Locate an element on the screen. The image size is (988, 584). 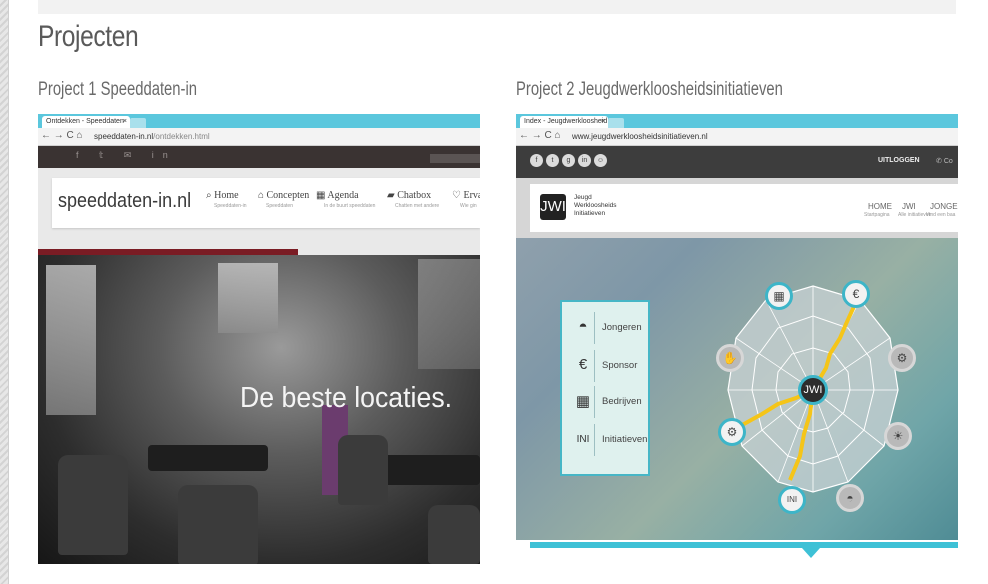
site-search-box is located at coordinates (455, 158).